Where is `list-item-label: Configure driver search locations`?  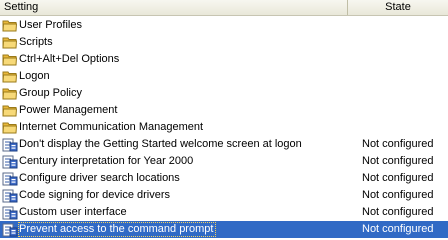 list-item-label: Configure driver search locations is located at coordinates (99, 178).